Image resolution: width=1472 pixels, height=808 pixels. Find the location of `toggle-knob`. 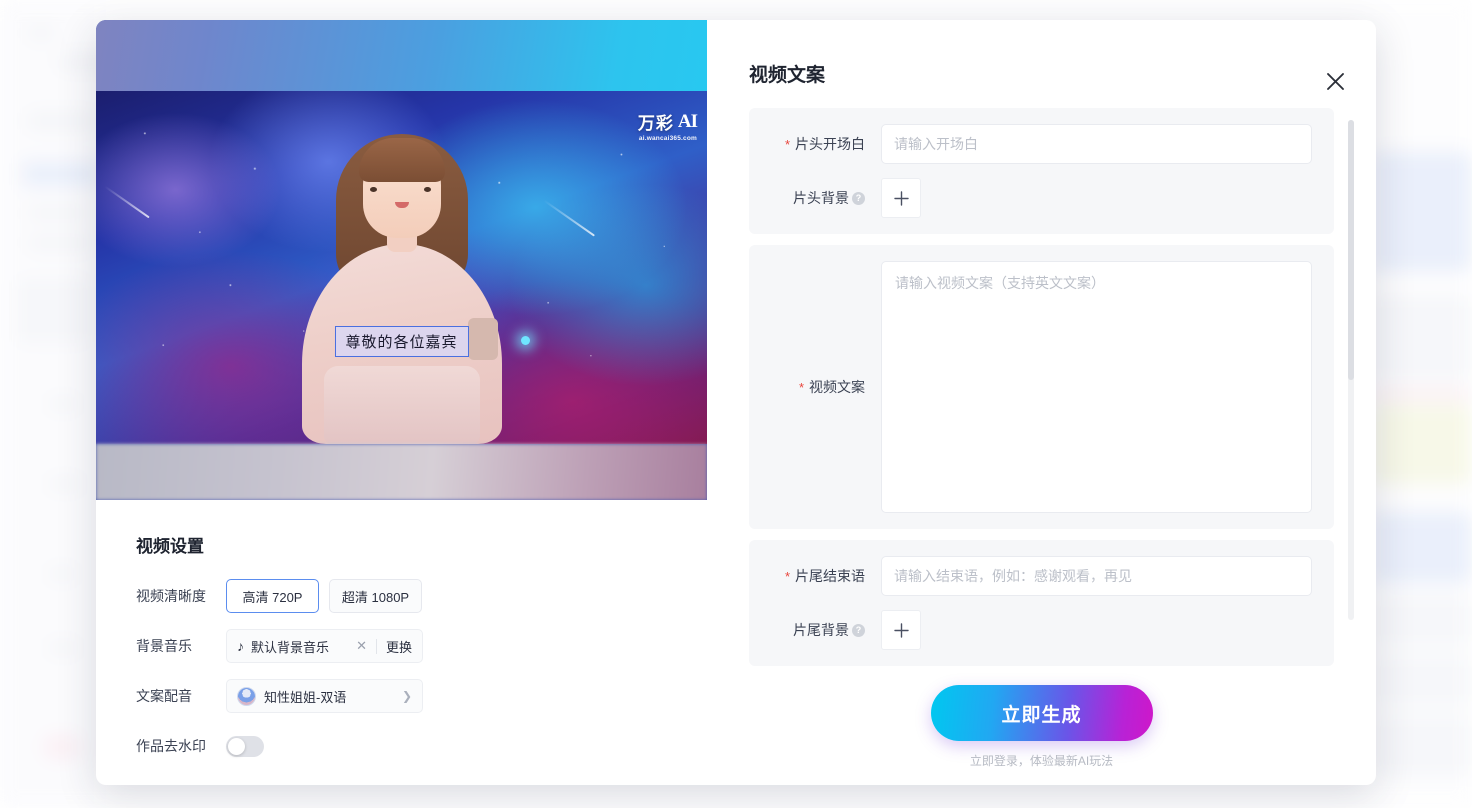

toggle-knob is located at coordinates (236, 746).